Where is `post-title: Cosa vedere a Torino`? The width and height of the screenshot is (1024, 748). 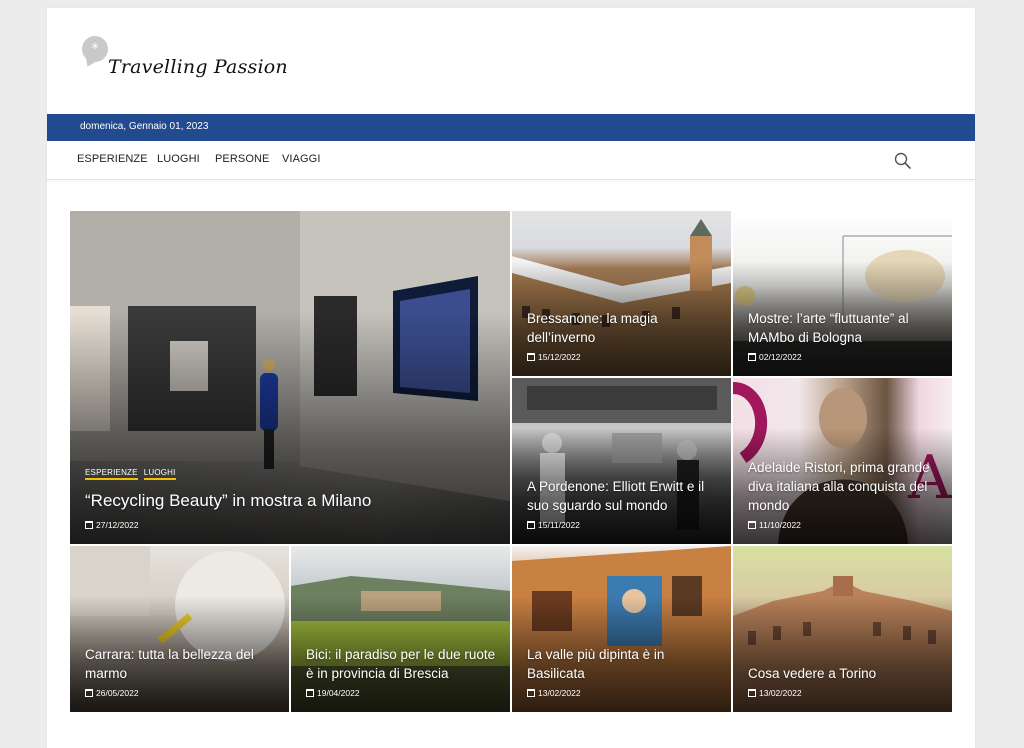
post-title: Cosa vedere a Torino is located at coordinates (844, 673).